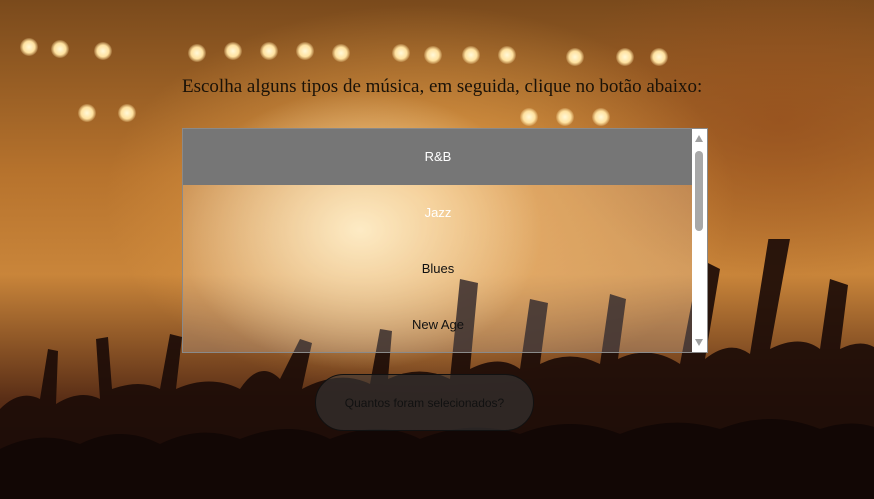 The image size is (874, 499). Describe the element at coordinates (438, 324) in the screenshot. I see `option-new-age: New Age` at that location.